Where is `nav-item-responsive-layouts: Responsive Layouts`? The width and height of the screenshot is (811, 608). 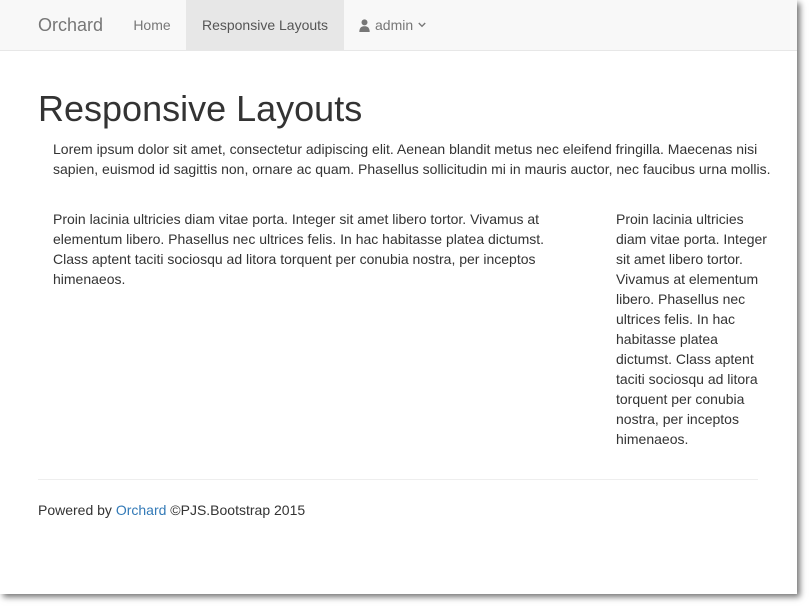
nav-item-responsive-layouts: Responsive Layouts is located at coordinates (265, 25).